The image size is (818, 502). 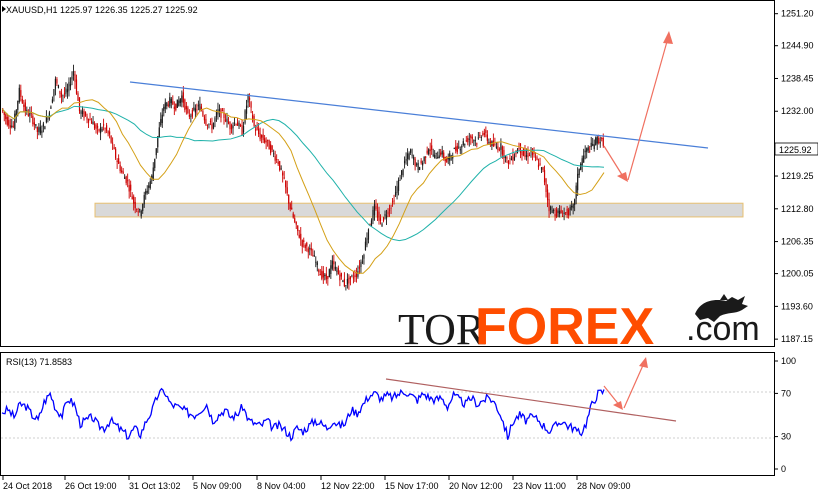 I want to click on rsi-y-tick-label: 100, so click(x=788, y=361).